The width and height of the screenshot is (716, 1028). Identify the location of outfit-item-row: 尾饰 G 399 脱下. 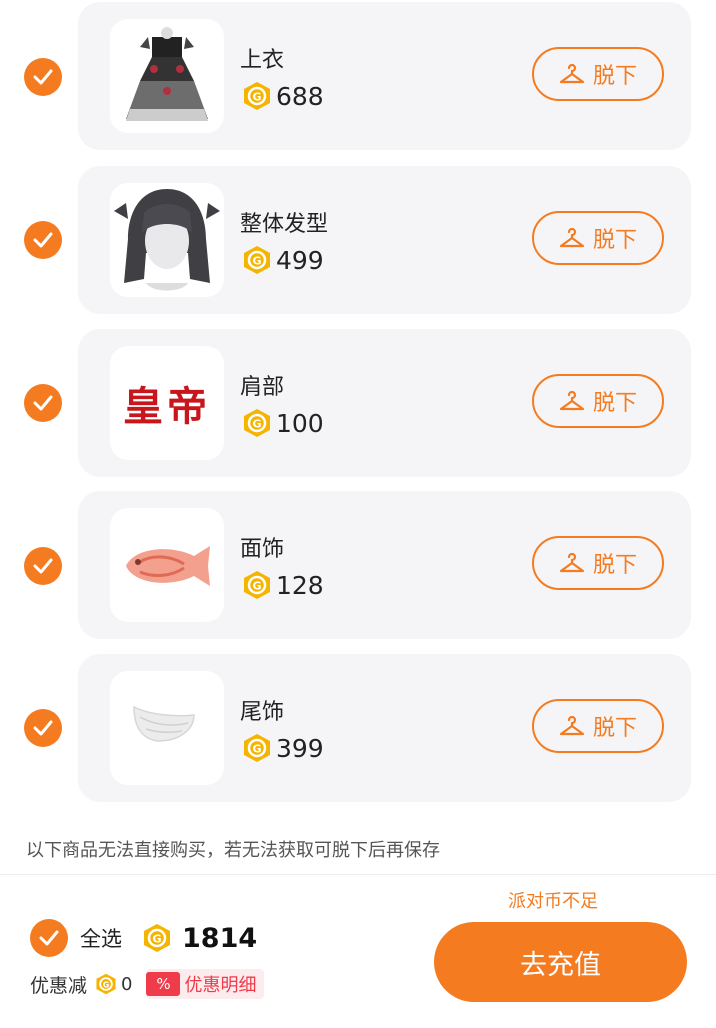
(358, 729).